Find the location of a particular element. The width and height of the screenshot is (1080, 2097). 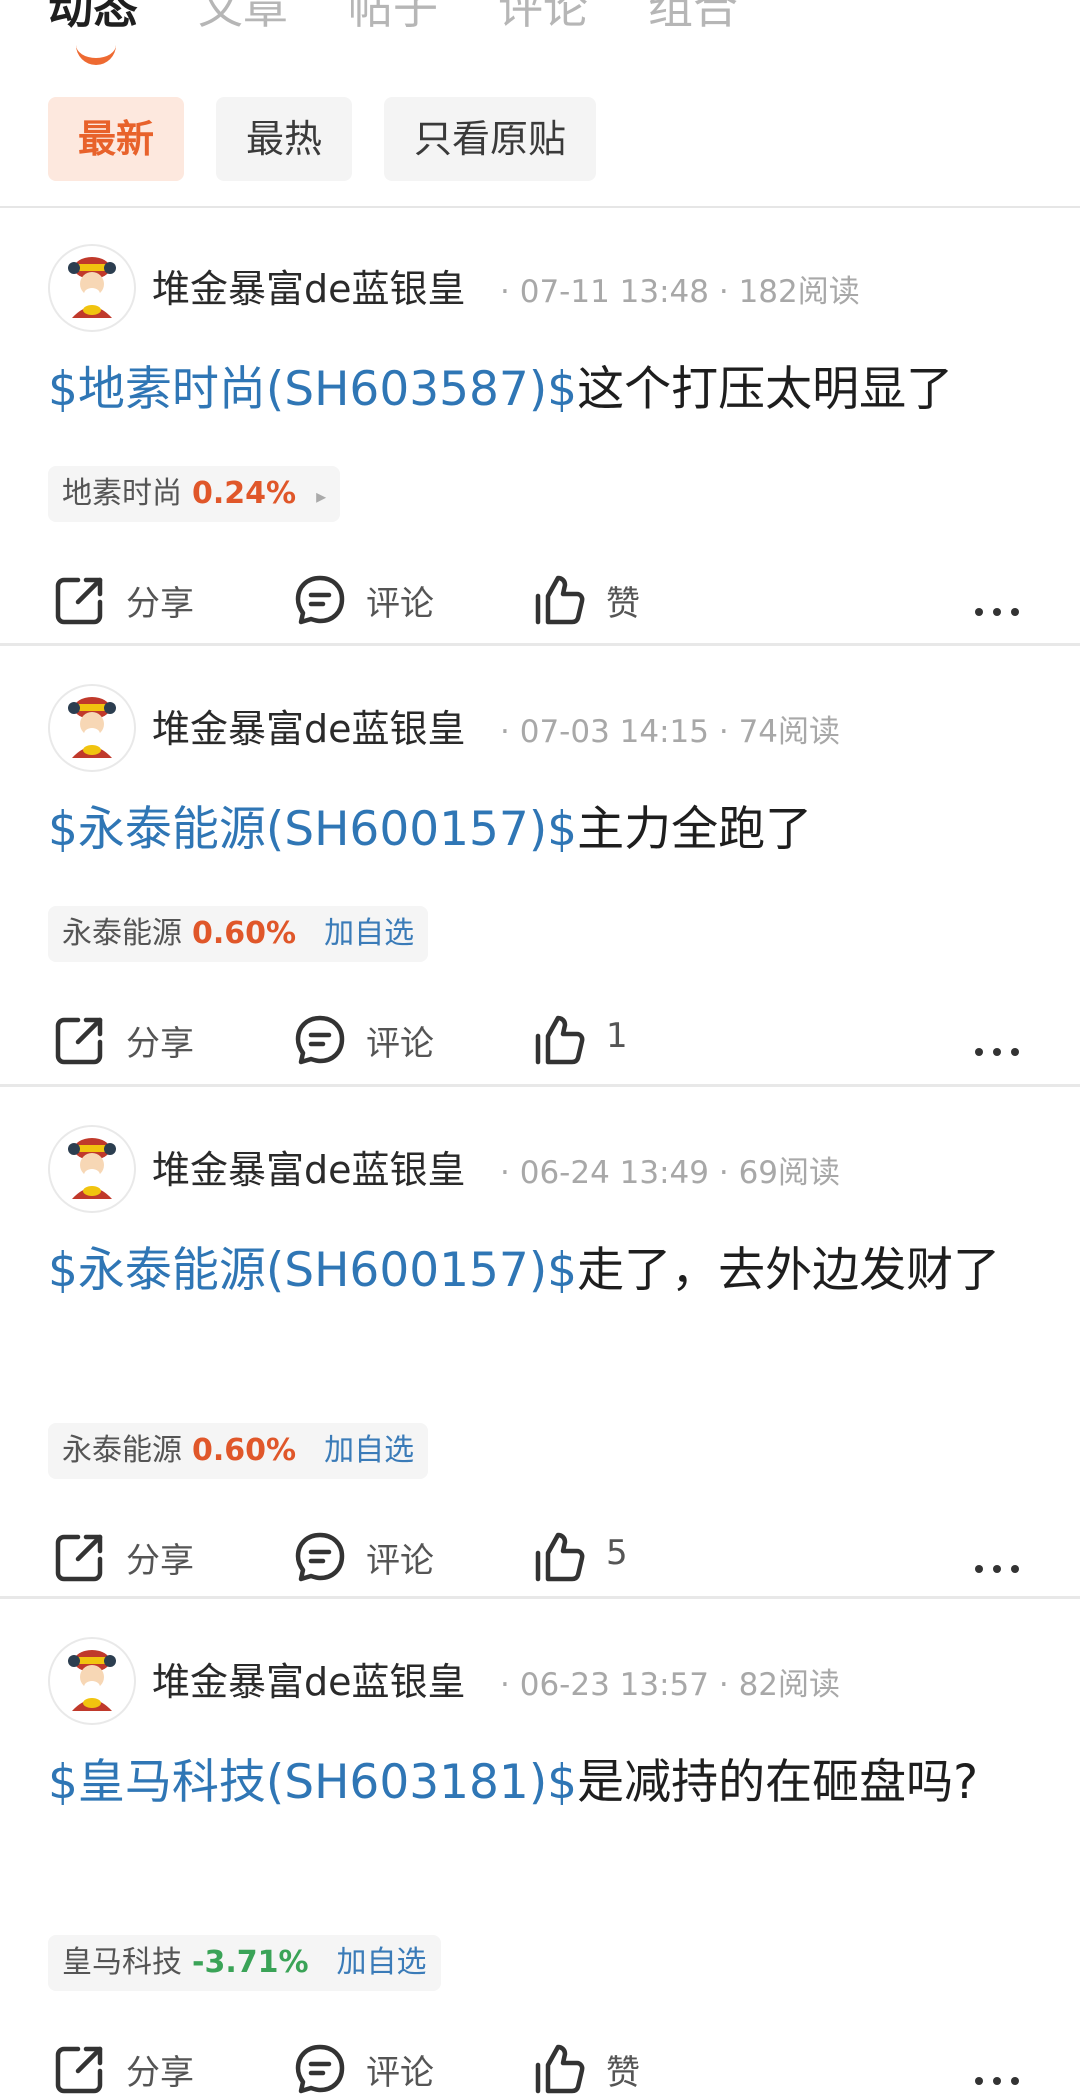

read-count: 182阅读 is located at coordinates (799, 292).